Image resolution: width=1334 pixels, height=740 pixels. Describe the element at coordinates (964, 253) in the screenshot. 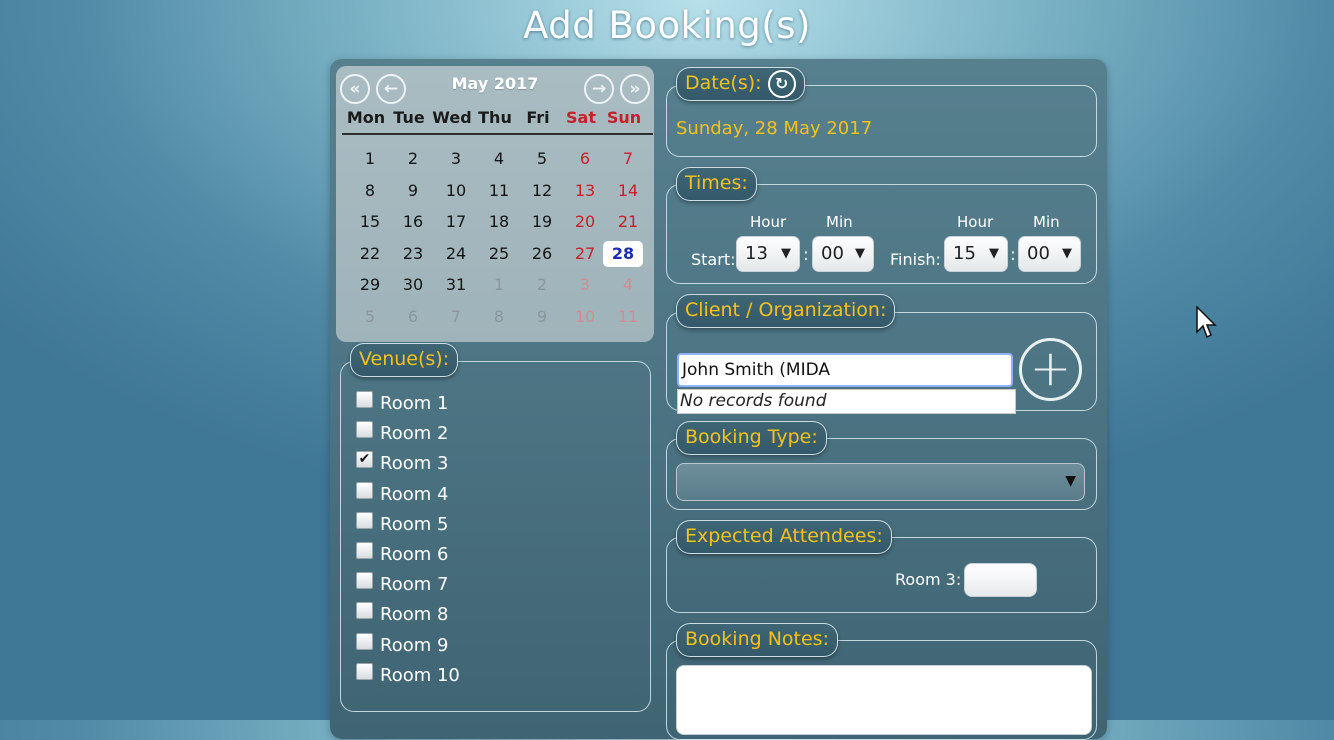

I see `finish-hour-value: 15` at that location.